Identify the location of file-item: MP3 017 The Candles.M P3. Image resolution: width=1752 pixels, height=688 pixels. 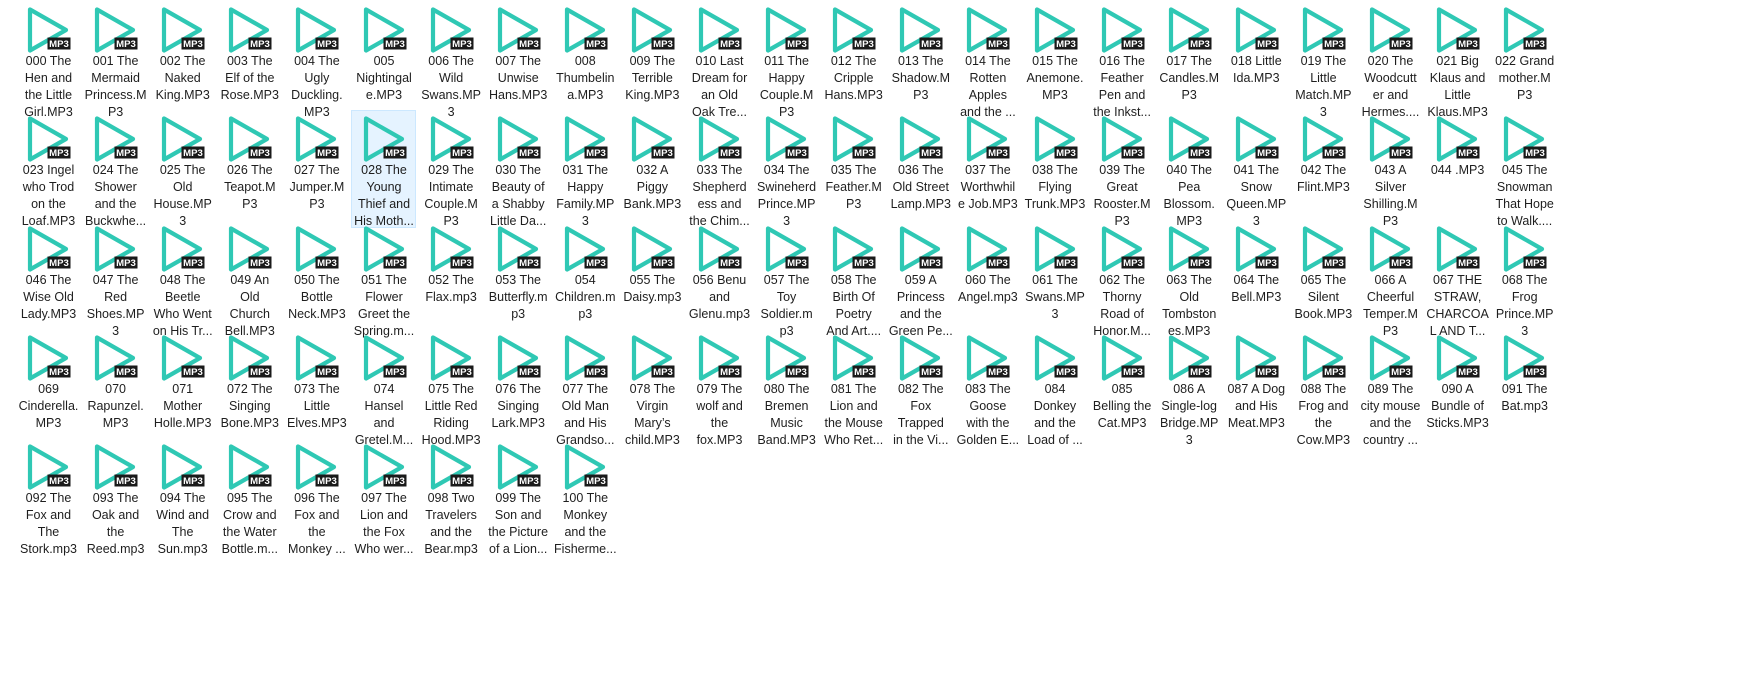
(1188, 60).